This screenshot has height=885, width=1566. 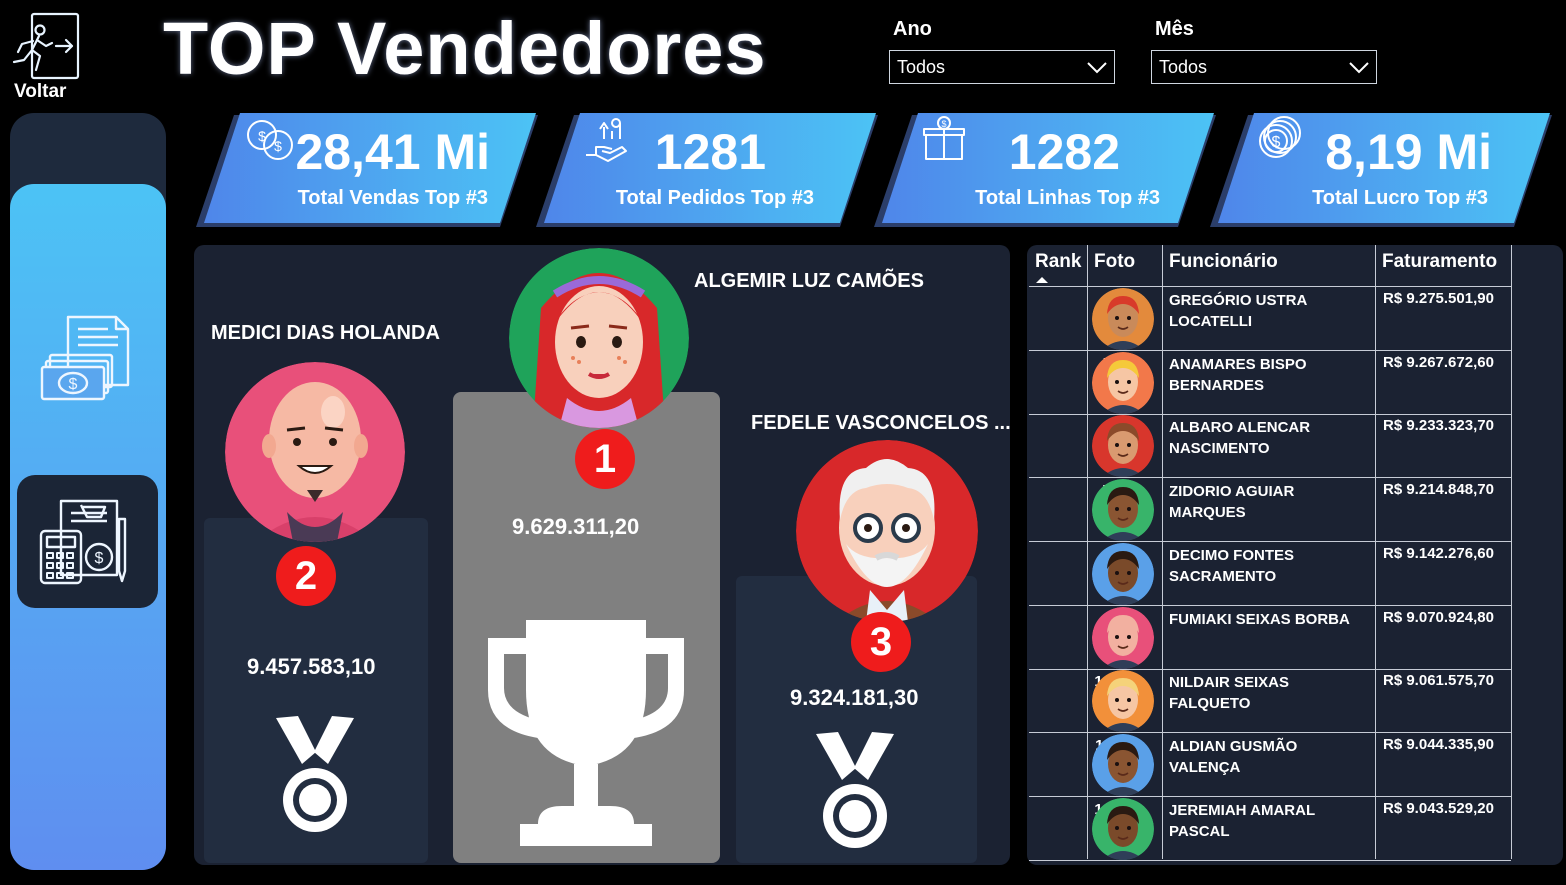 What do you see at coordinates (1042, 280) in the screenshot?
I see `sort-ascending-icon` at bounding box center [1042, 280].